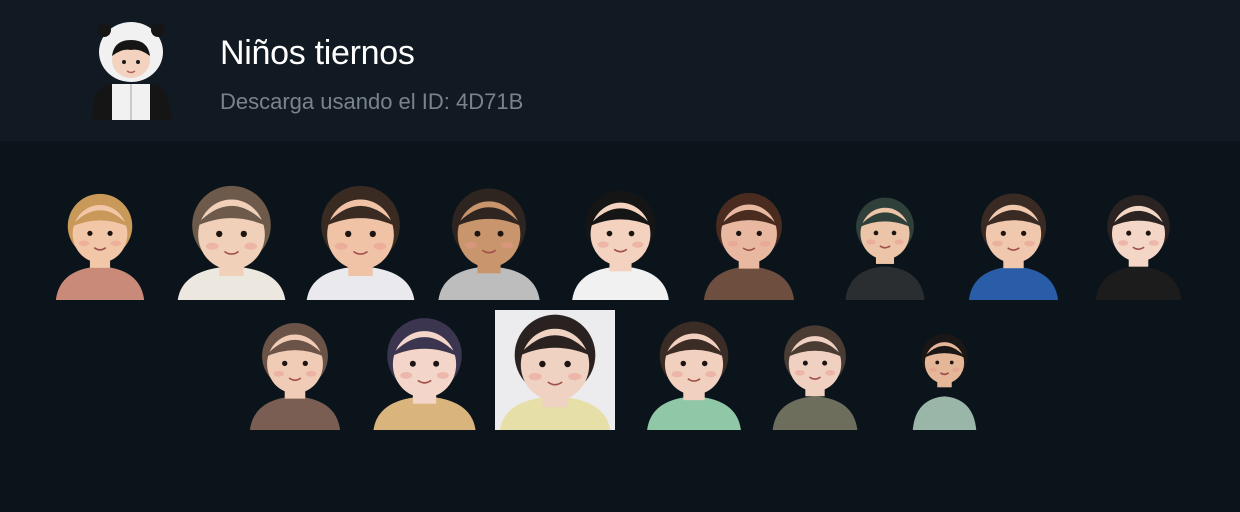  I want to click on sticker-boy-smiling-tilted, so click(944, 370).